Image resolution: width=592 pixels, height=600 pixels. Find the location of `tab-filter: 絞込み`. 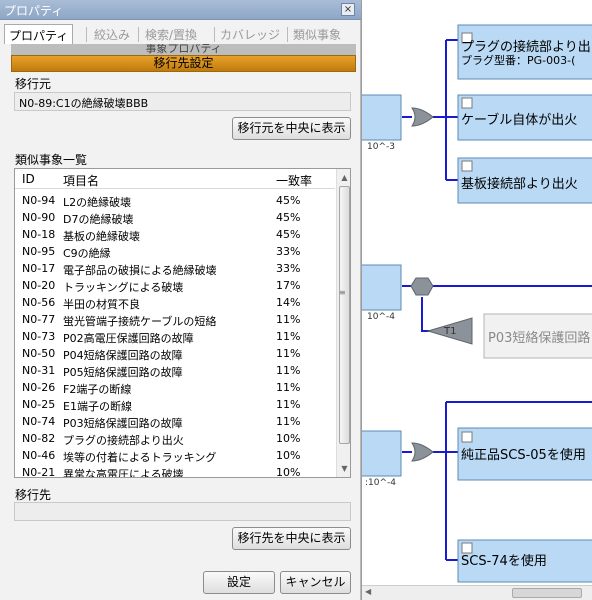

tab-filter: 絞込み is located at coordinates (112, 34).